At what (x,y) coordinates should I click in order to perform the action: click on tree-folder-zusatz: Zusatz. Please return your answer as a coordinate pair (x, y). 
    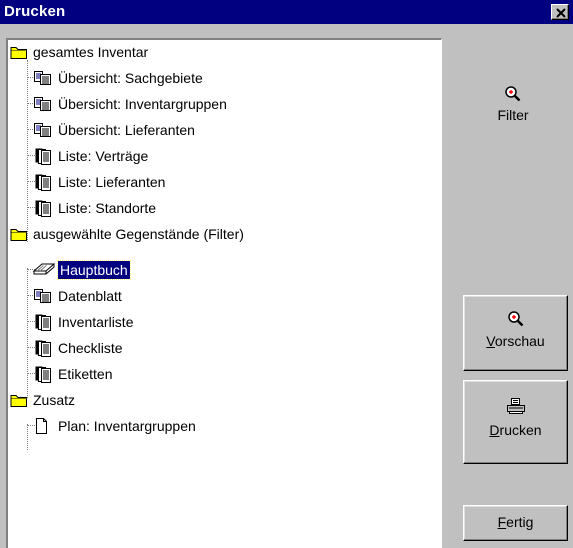
    Looking at the image, I should click on (43, 400).